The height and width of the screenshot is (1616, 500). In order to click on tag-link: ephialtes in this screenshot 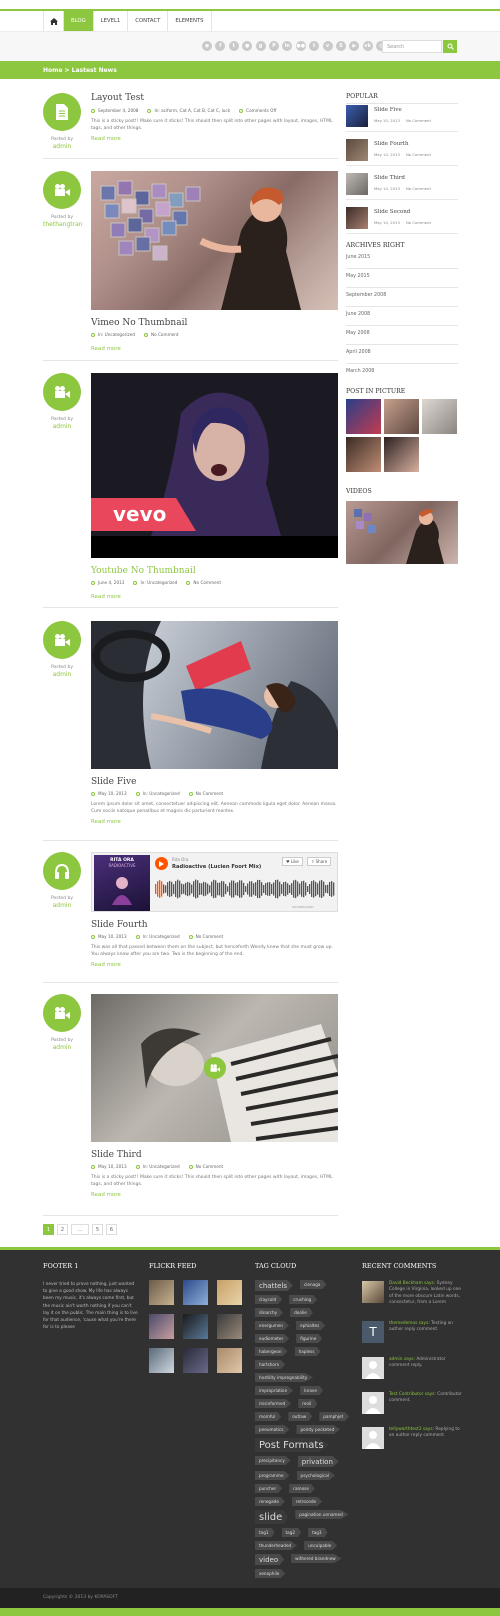, I will do `click(311, 1325)`.